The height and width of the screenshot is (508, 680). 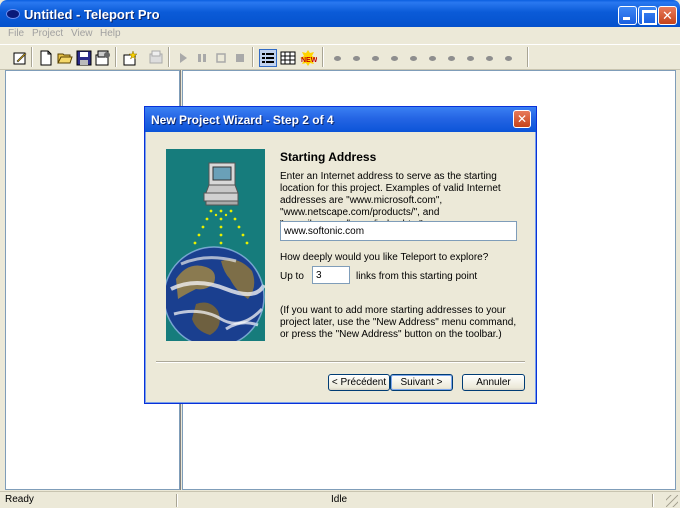 I want to click on new-address-icon, so click(x=130, y=58).